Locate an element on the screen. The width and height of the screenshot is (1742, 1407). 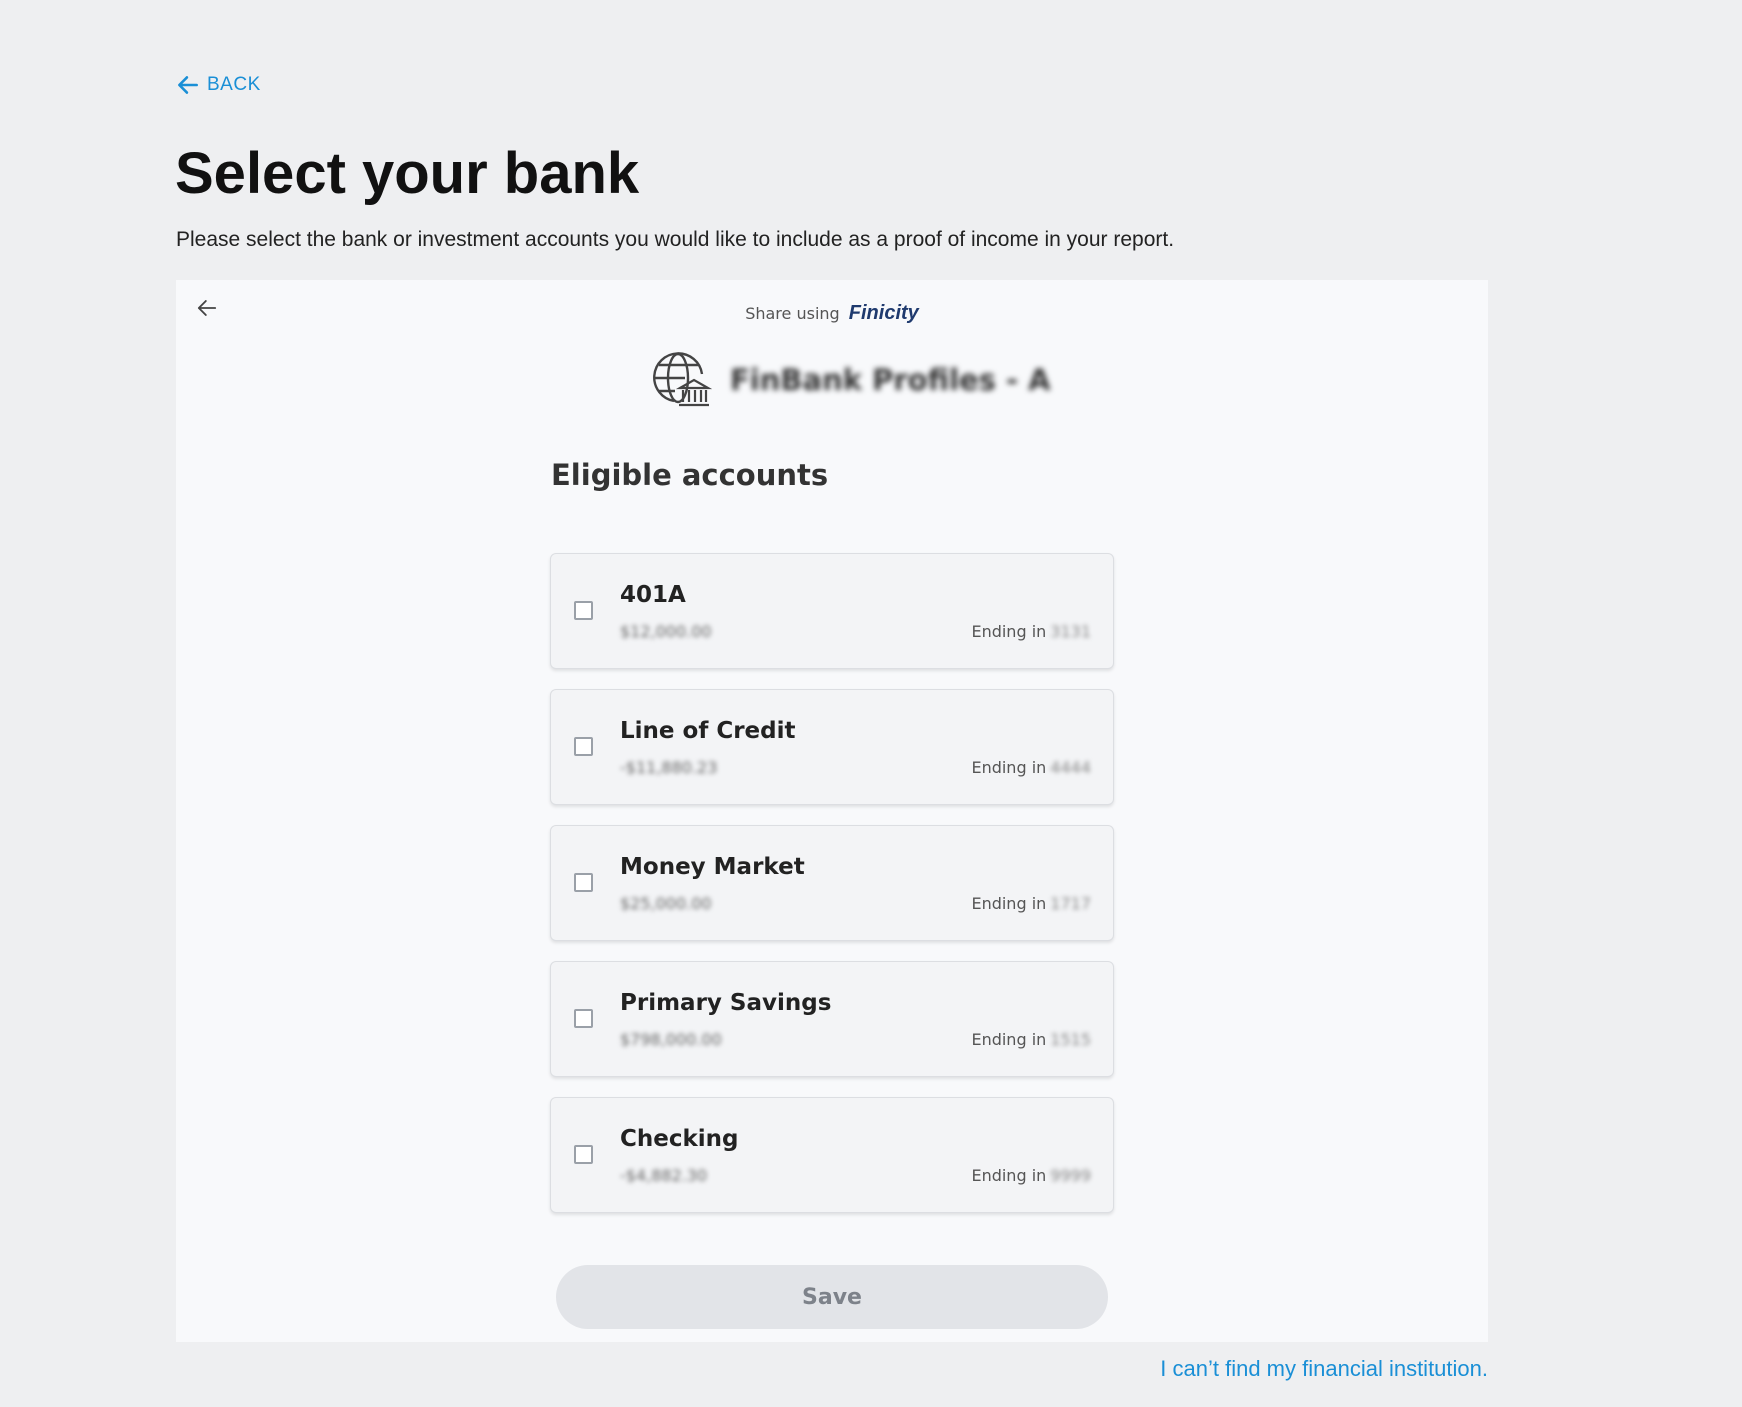
ending-digits: 9999 is located at coordinates (1070, 1175).